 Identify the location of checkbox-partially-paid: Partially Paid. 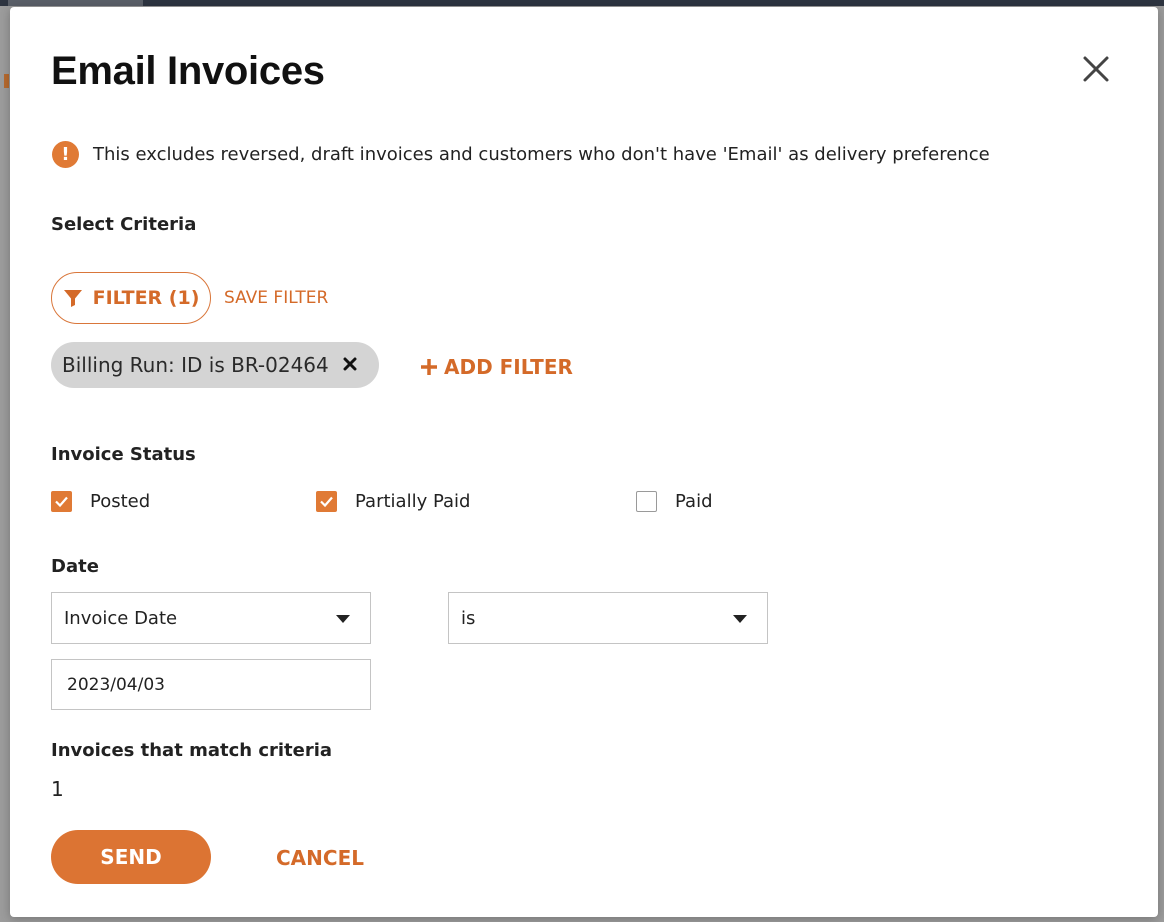
(393, 501).